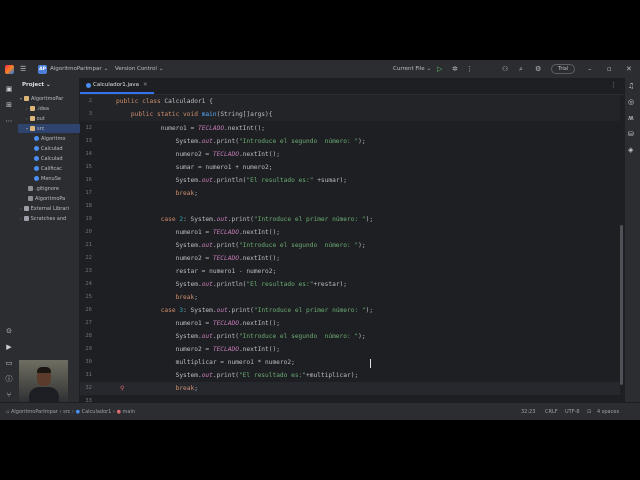 Image resolution: width=640 pixels, height=480 pixels. I want to click on indent-setting: 4 spaces, so click(608, 411).